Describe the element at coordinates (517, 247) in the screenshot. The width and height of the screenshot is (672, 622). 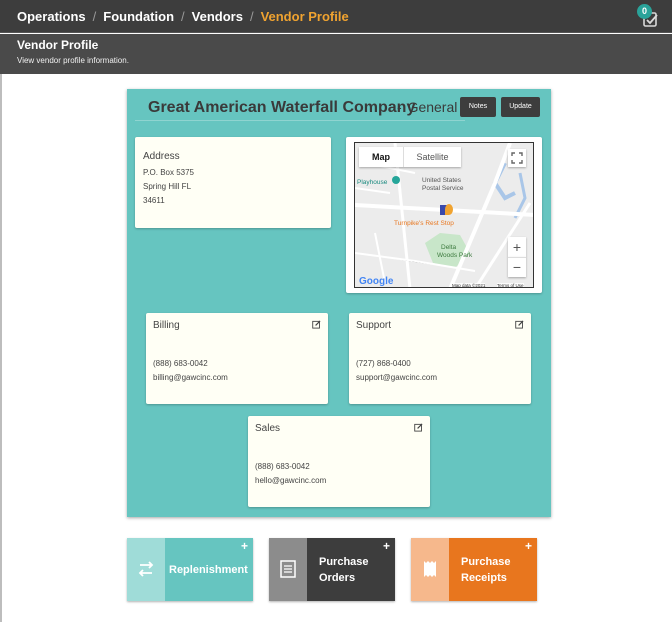
I see `zoom-in-button: +` at that location.